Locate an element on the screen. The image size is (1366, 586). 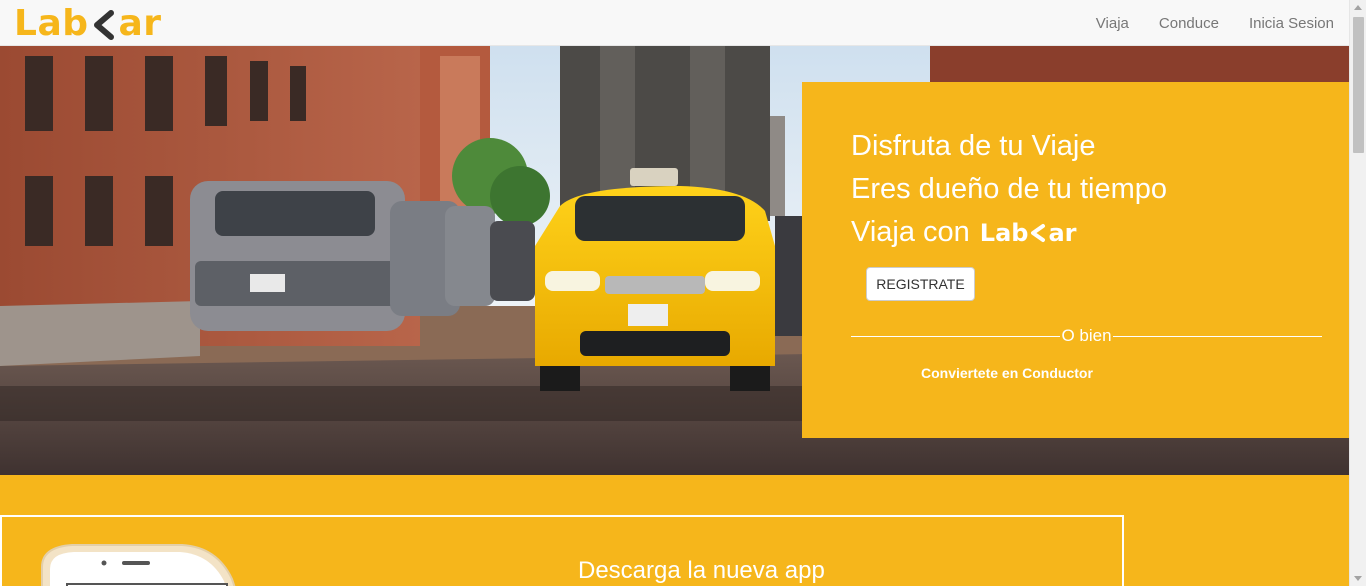
hero-headline-3-prefix: Viaja con is located at coordinates (910, 232).